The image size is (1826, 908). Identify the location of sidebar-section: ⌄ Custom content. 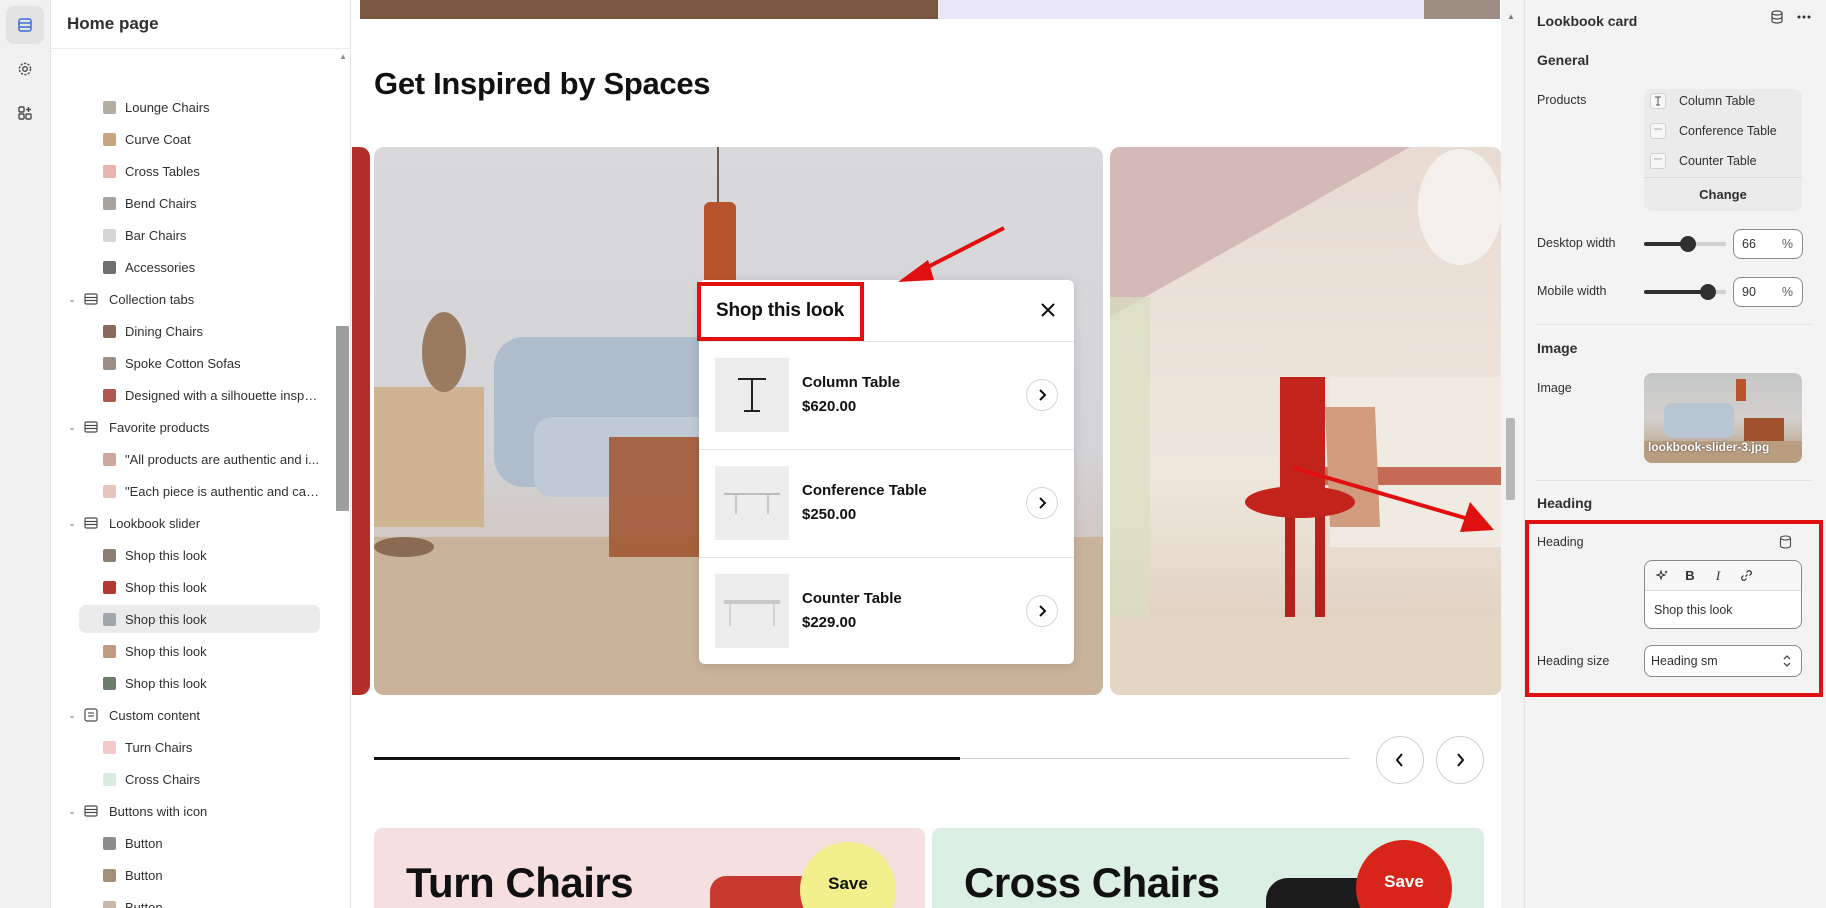
(191, 715).